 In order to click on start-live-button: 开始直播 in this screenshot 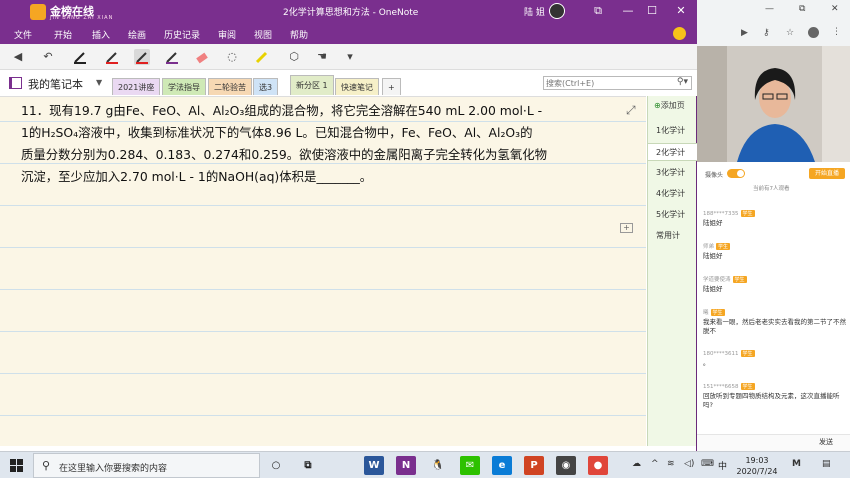, I will do `click(827, 173)`.